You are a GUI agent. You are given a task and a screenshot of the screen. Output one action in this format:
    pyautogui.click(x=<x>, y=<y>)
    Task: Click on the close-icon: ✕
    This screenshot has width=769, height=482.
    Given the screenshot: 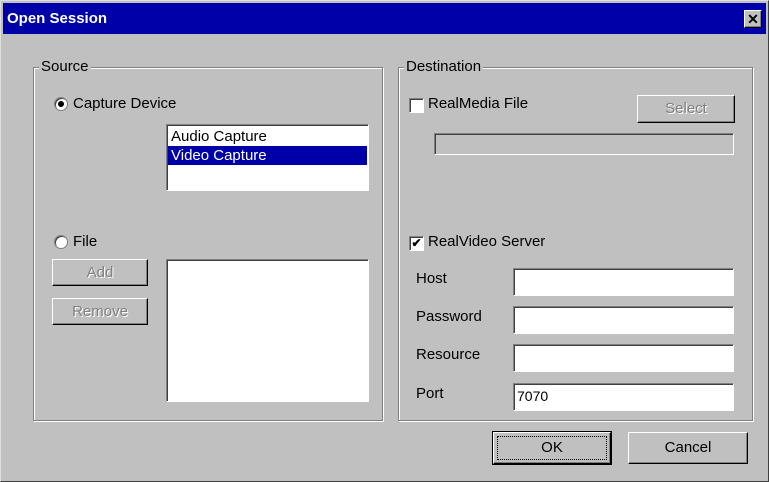 What is the action you would take?
    pyautogui.click(x=753, y=19)
    